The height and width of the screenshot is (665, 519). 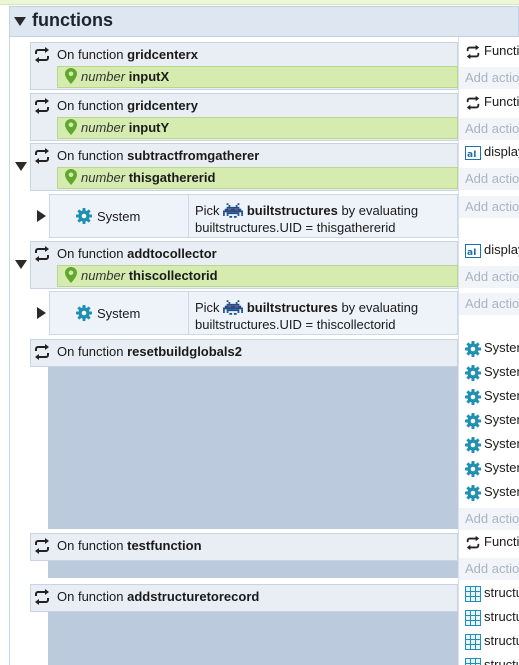 I want to click on parameter-label: number inputY, so click(x=125, y=127).